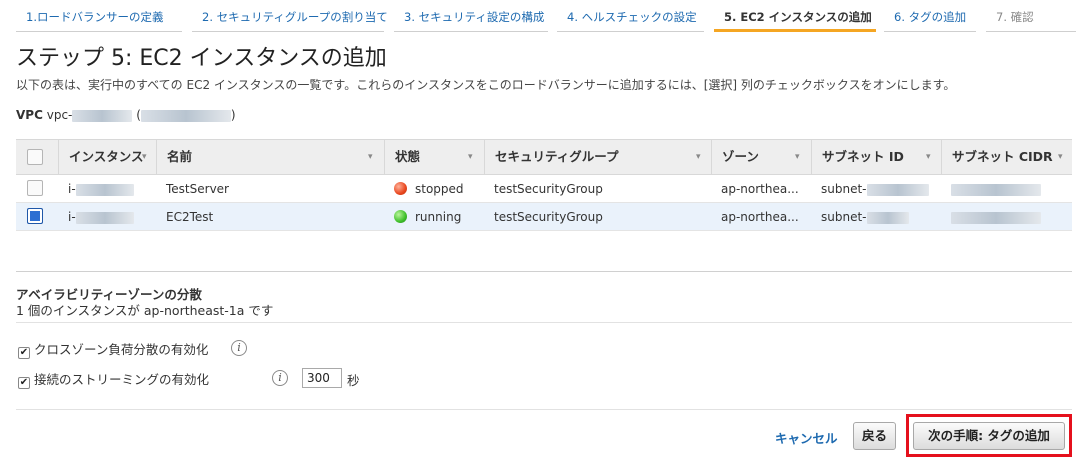 This screenshot has height=465, width=1082. I want to click on tab-step-5: 5. EC2 インスタンスの追加, so click(795, 19).